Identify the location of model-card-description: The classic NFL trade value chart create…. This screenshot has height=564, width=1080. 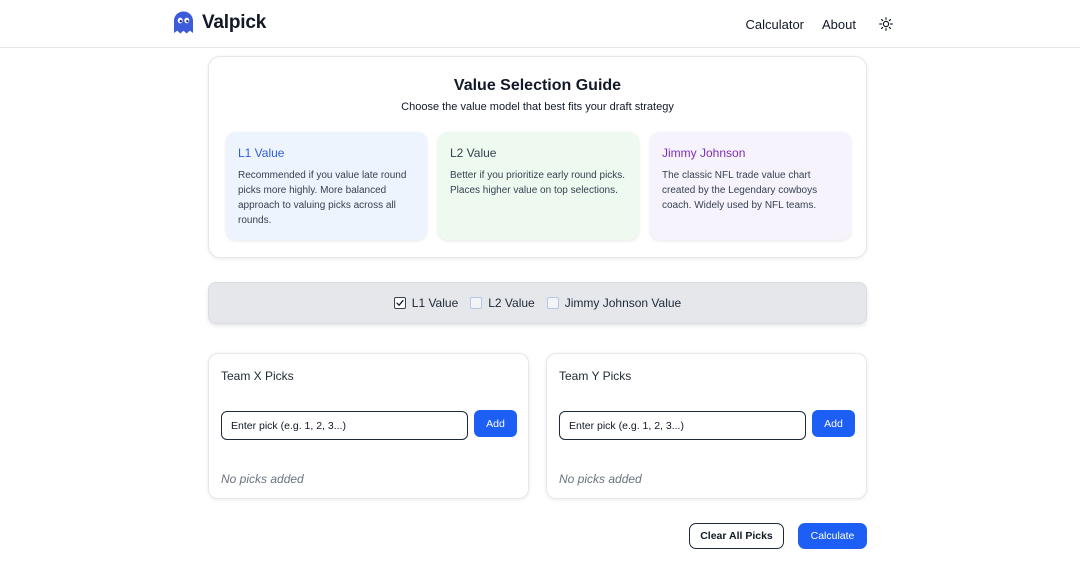
(740, 190).